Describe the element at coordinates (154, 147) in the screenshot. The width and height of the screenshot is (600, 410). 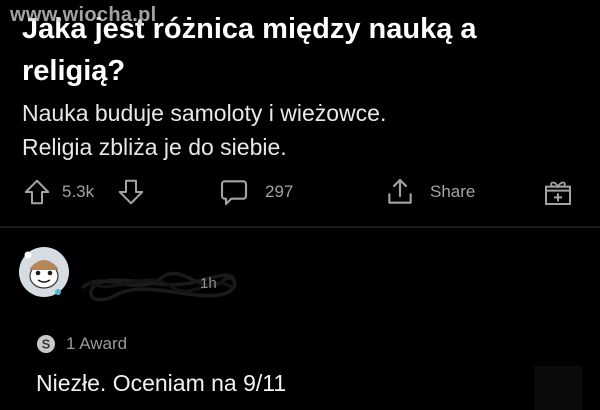
I see `post-body-line-2: Religia zbliża je do siebie.` at that location.